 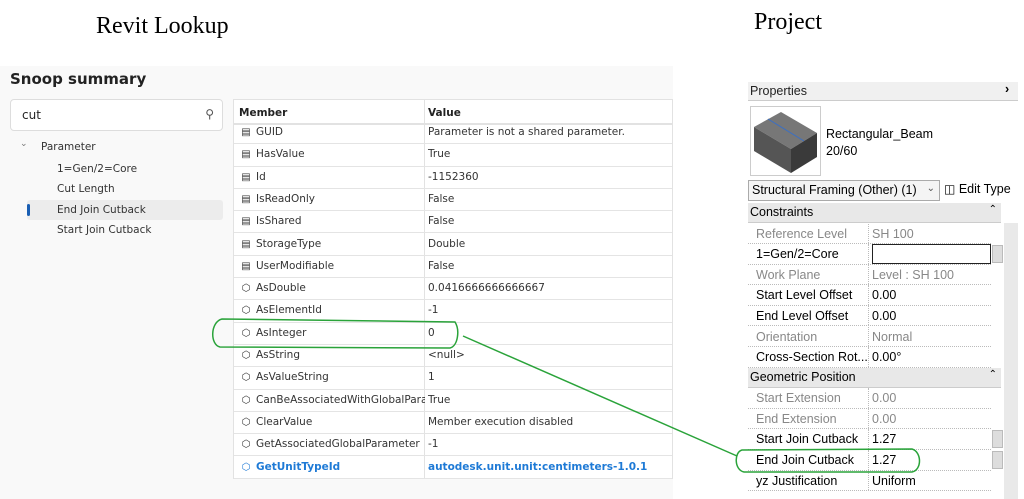 What do you see at coordinates (335, 333) in the screenshot?
I see `highlight-ellipse-asinteger` at bounding box center [335, 333].